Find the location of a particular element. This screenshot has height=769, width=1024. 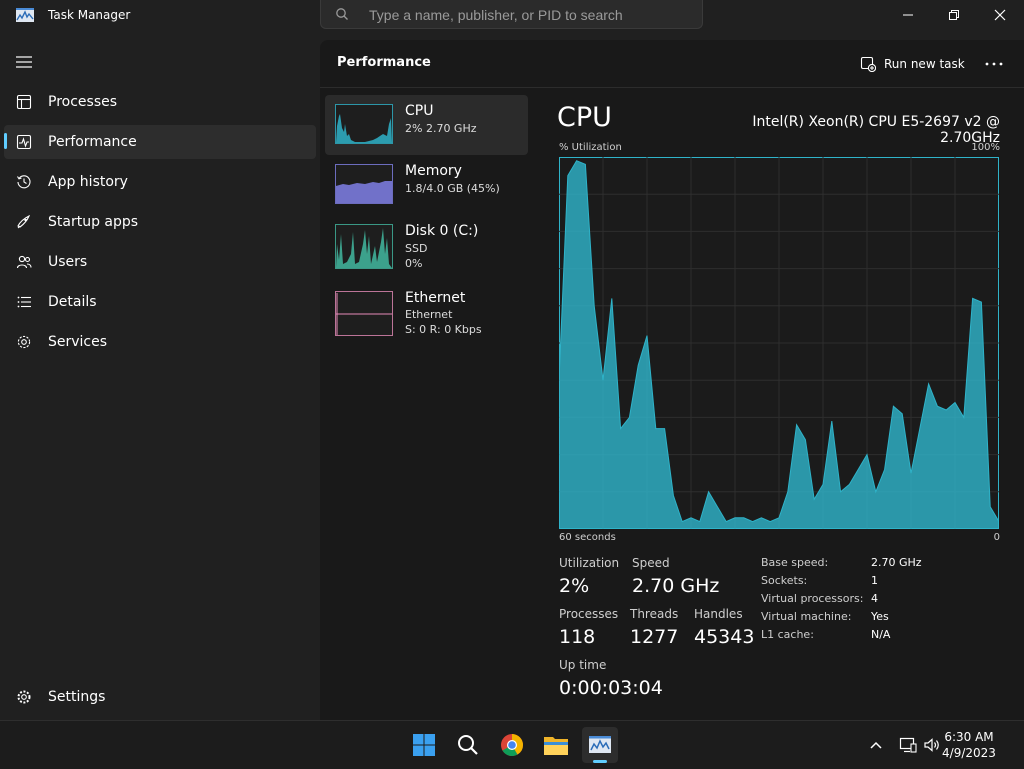

processes-label: Processes is located at coordinates (589, 614).